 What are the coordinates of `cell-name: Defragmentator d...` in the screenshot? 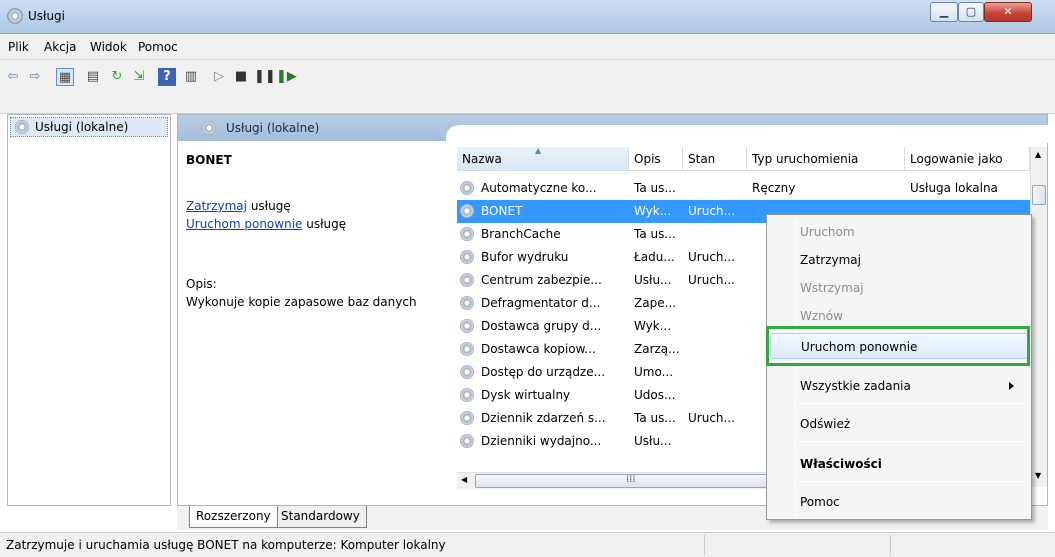 It's located at (541, 303).